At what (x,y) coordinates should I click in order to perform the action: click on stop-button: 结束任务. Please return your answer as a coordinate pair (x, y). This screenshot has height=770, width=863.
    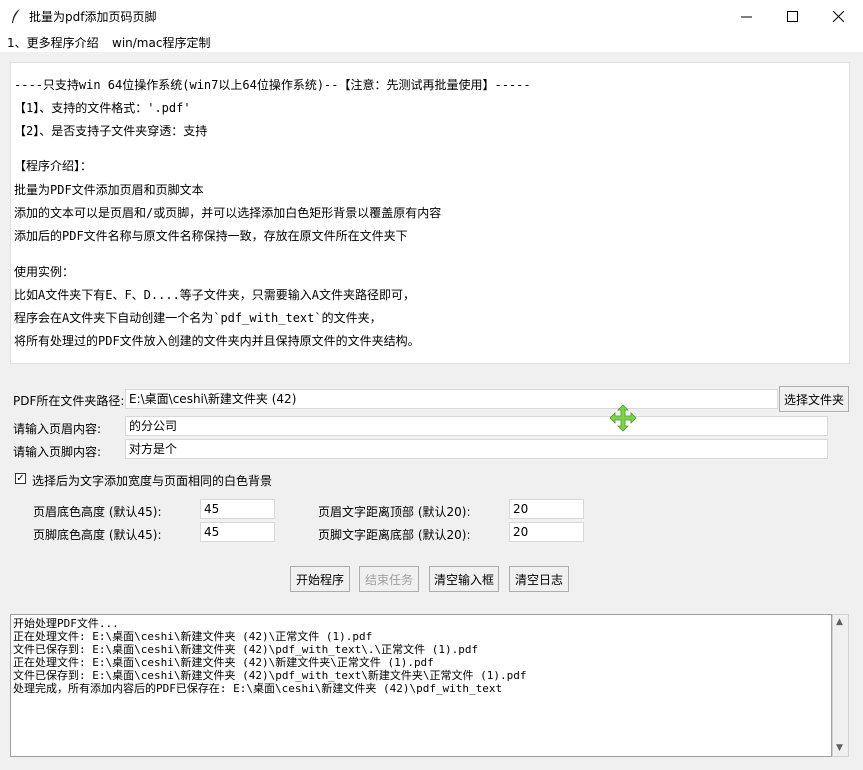
    Looking at the image, I should click on (389, 579).